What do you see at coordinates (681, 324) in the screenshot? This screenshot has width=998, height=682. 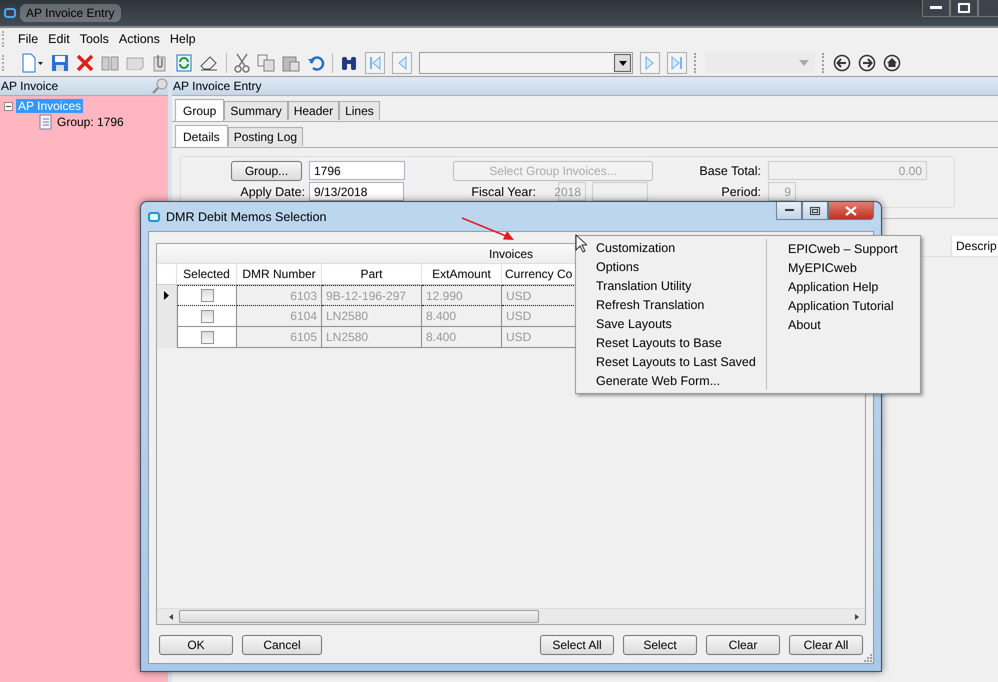 I see `menu-item: Save Layouts` at bounding box center [681, 324].